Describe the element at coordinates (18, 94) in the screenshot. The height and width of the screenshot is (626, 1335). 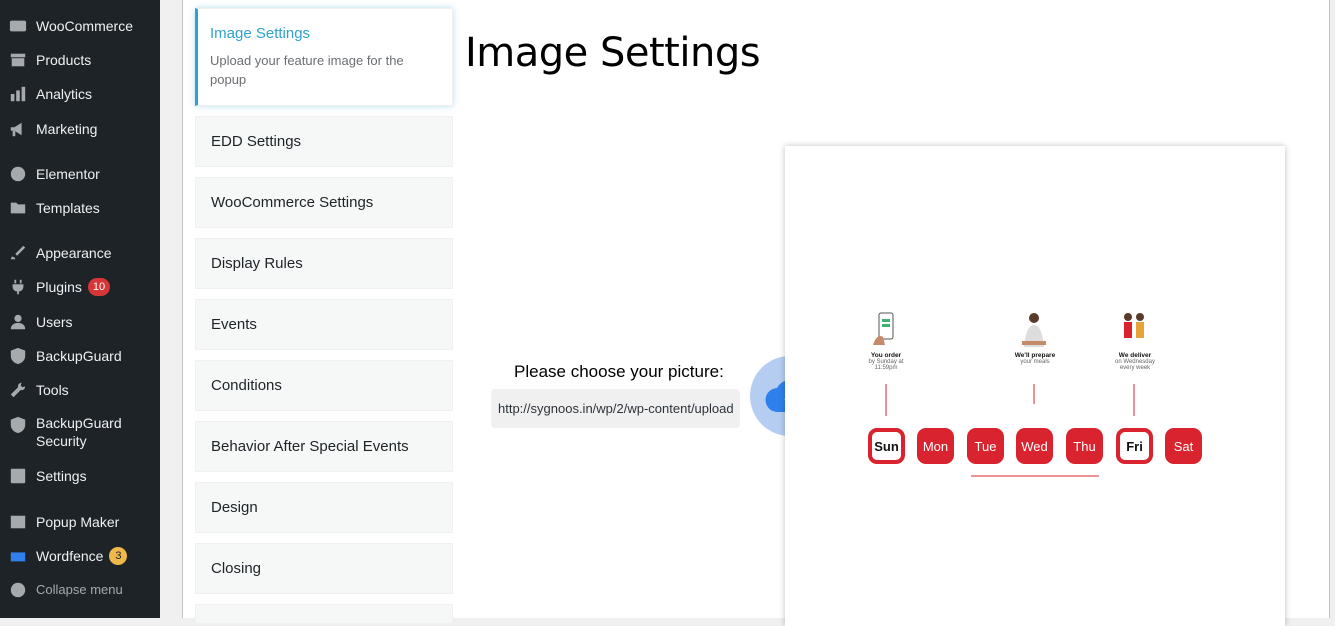
I see `bar-chart-icon` at that location.